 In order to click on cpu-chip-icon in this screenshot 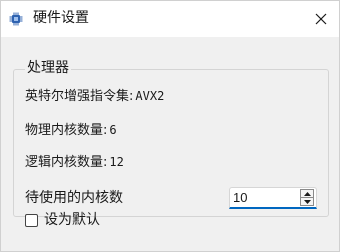, I will do `click(16, 18)`.